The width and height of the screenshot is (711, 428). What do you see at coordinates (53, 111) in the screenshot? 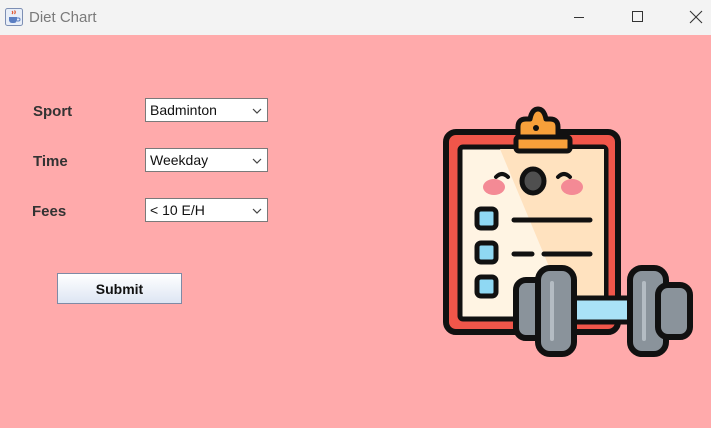
I see `sport-label: Sport` at bounding box center [53, 111].